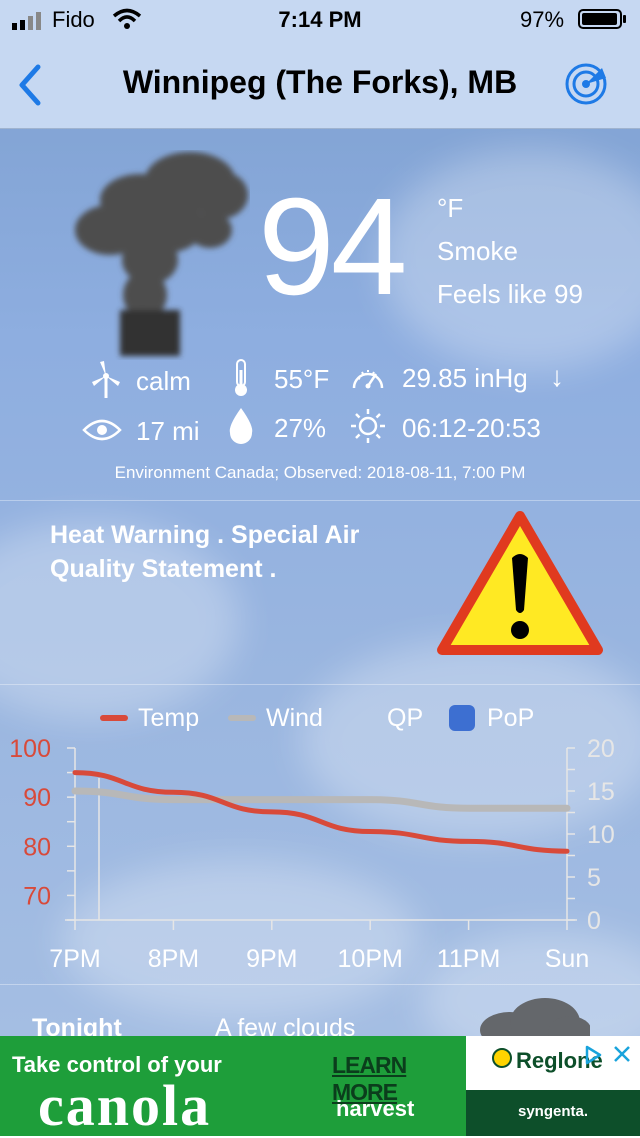 This screenshot has width=640, height=1138. Describe the element at coordinates (37, 798) in the screenshot. I see `y-left-tick-label: 90` at that location.